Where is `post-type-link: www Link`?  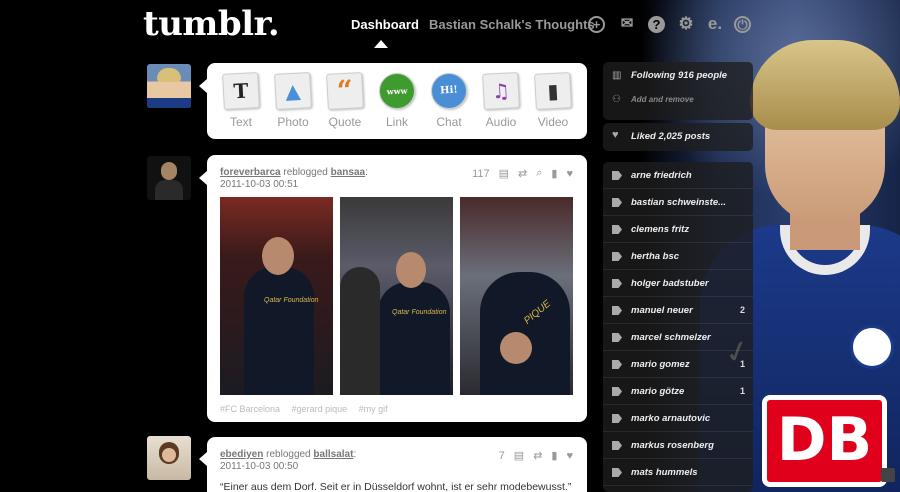 post-type-link: www Link is located at coordinates (397, 104).